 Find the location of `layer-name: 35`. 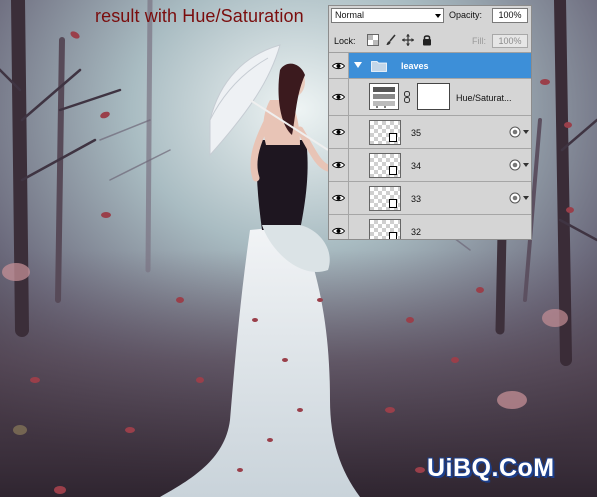

layer-name: 35 is located at coordinates (416, 133).